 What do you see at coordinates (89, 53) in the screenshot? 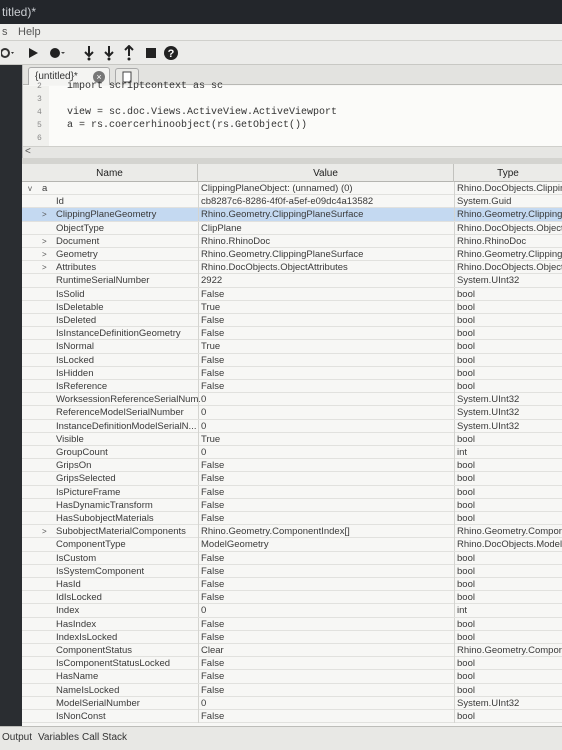
I see `step-into-icon` at bounding box center [89, 53].